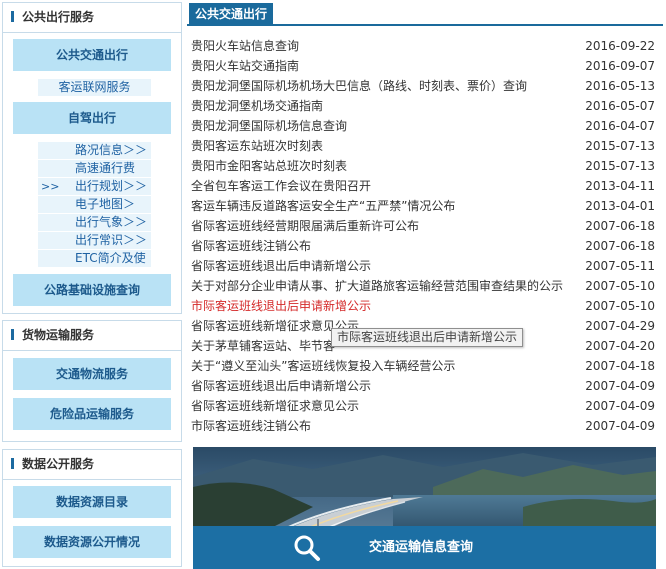 This screenshot has width=666, height=569. I want to click on news-title: 关于对部分企业申请从事、扩大道路旅客运输经营范围审查结果的公示, so click(377, 286).